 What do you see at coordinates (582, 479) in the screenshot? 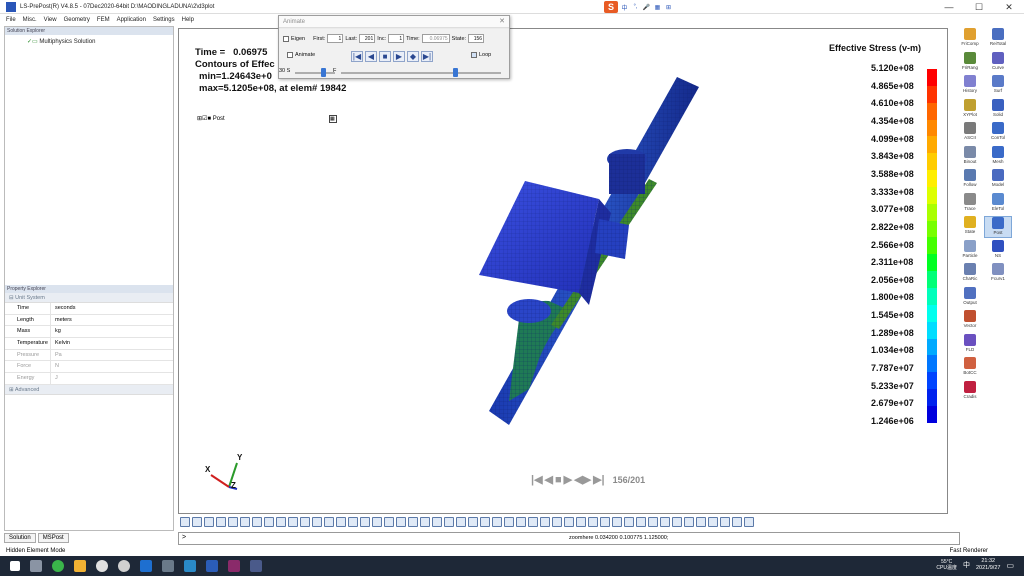
I see `step-icon: ◀▶` at bounding box center [582, 479].